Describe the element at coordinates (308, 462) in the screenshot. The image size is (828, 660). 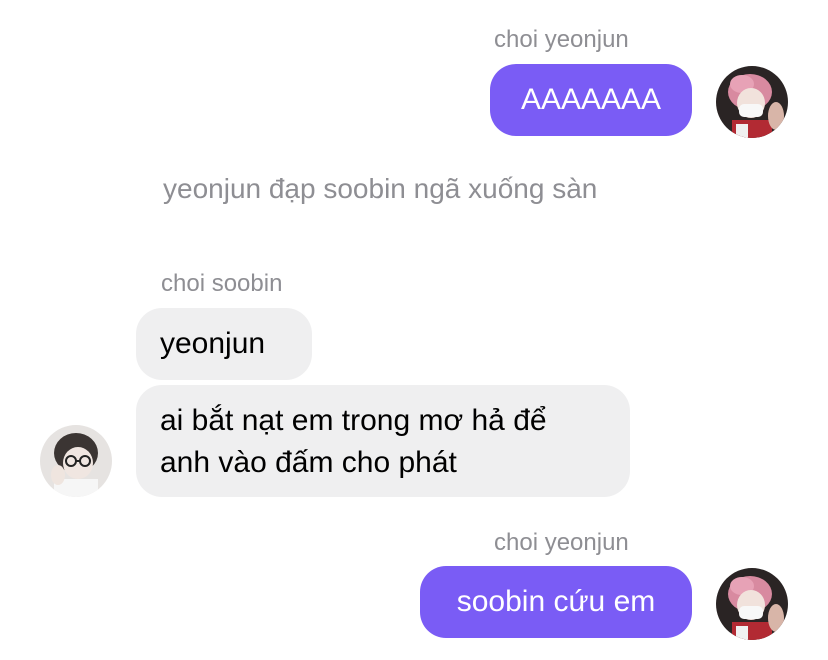
I see `message-line: anh vào đấm cho phát` at that location.